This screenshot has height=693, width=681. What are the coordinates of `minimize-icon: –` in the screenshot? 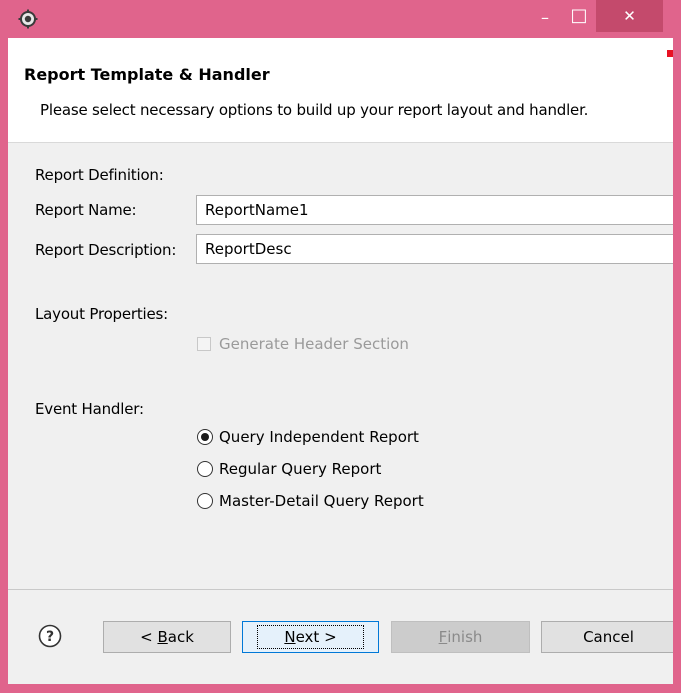 It's located at (545, 17).